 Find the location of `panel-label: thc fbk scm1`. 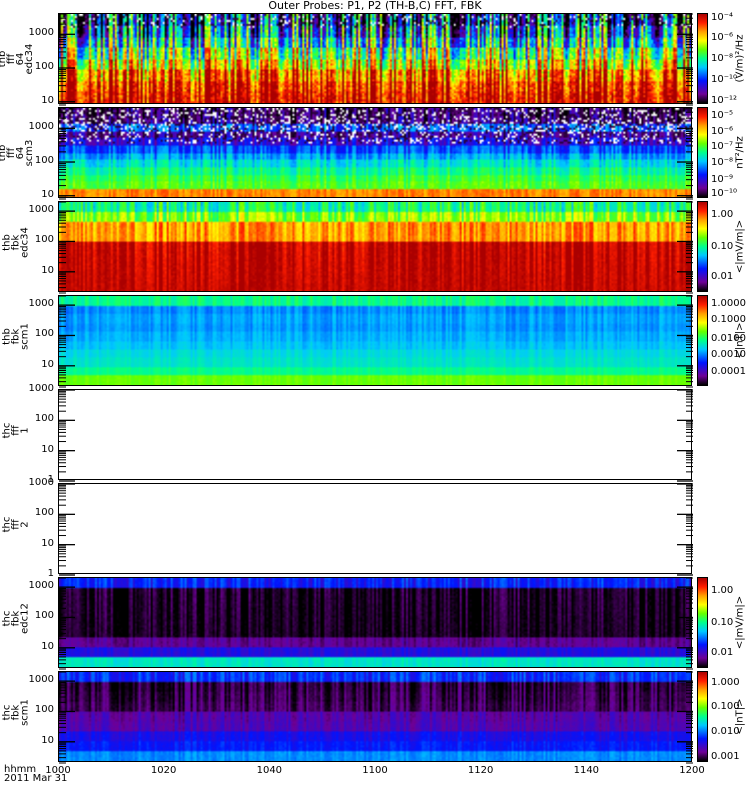

panel-label: thc fbk scm1 is located at coordinates (16, 712).